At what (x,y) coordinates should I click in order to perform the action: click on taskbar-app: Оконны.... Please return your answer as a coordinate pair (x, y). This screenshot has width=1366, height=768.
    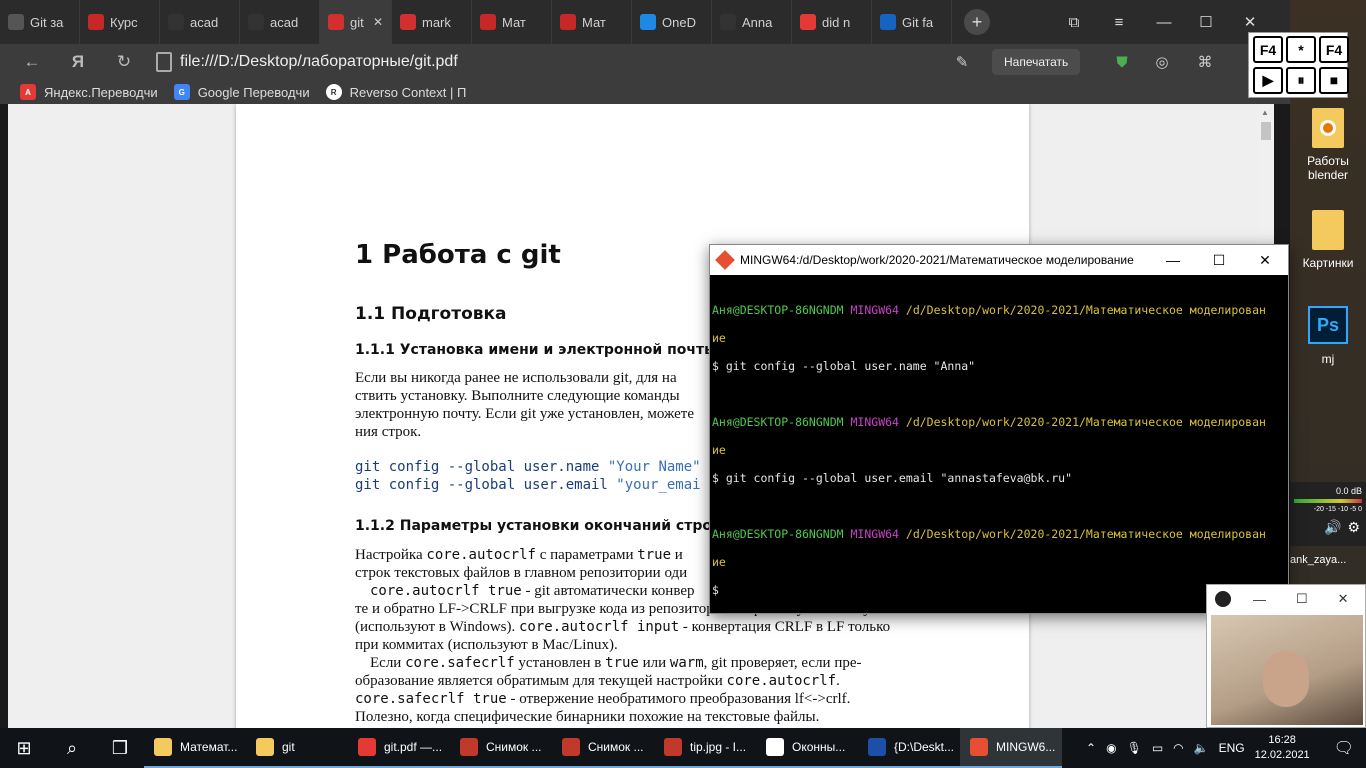
    Looking at the image, I should click on (807, 748).